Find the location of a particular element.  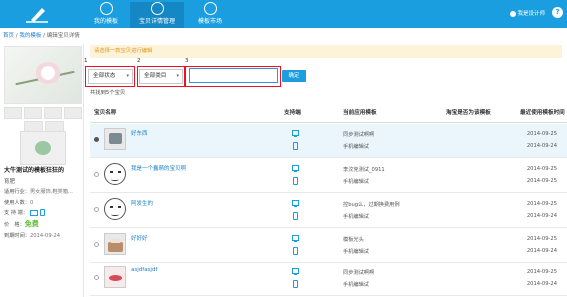

nav-item-detail-management: 宝贝详情管理 is located at coordinates (157, 15).